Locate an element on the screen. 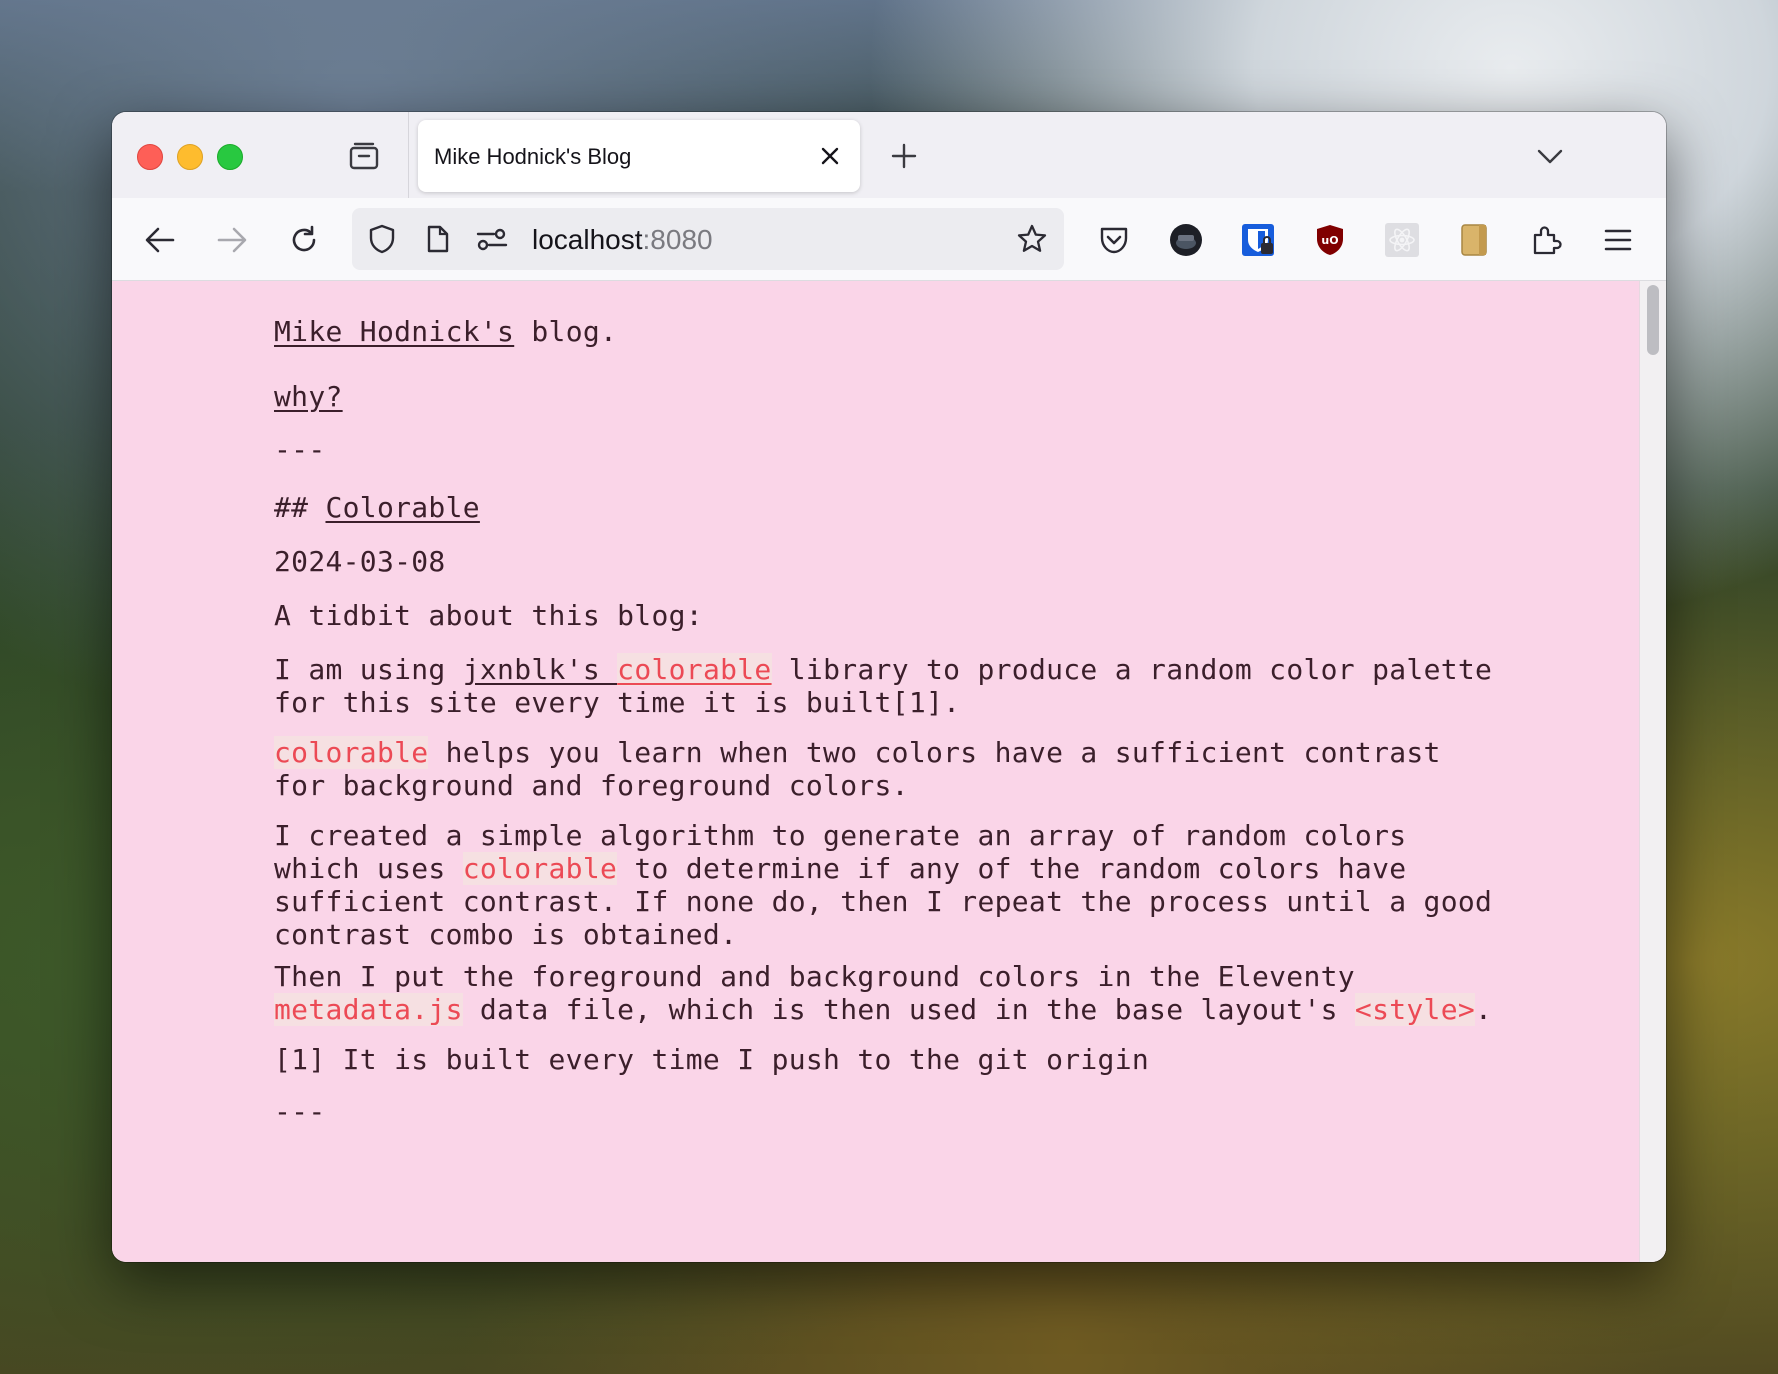 Image resolution: width=1778 pixels, height=1374 pixels. address-bar: localhost:8080 is located at coordinates (708, 239).